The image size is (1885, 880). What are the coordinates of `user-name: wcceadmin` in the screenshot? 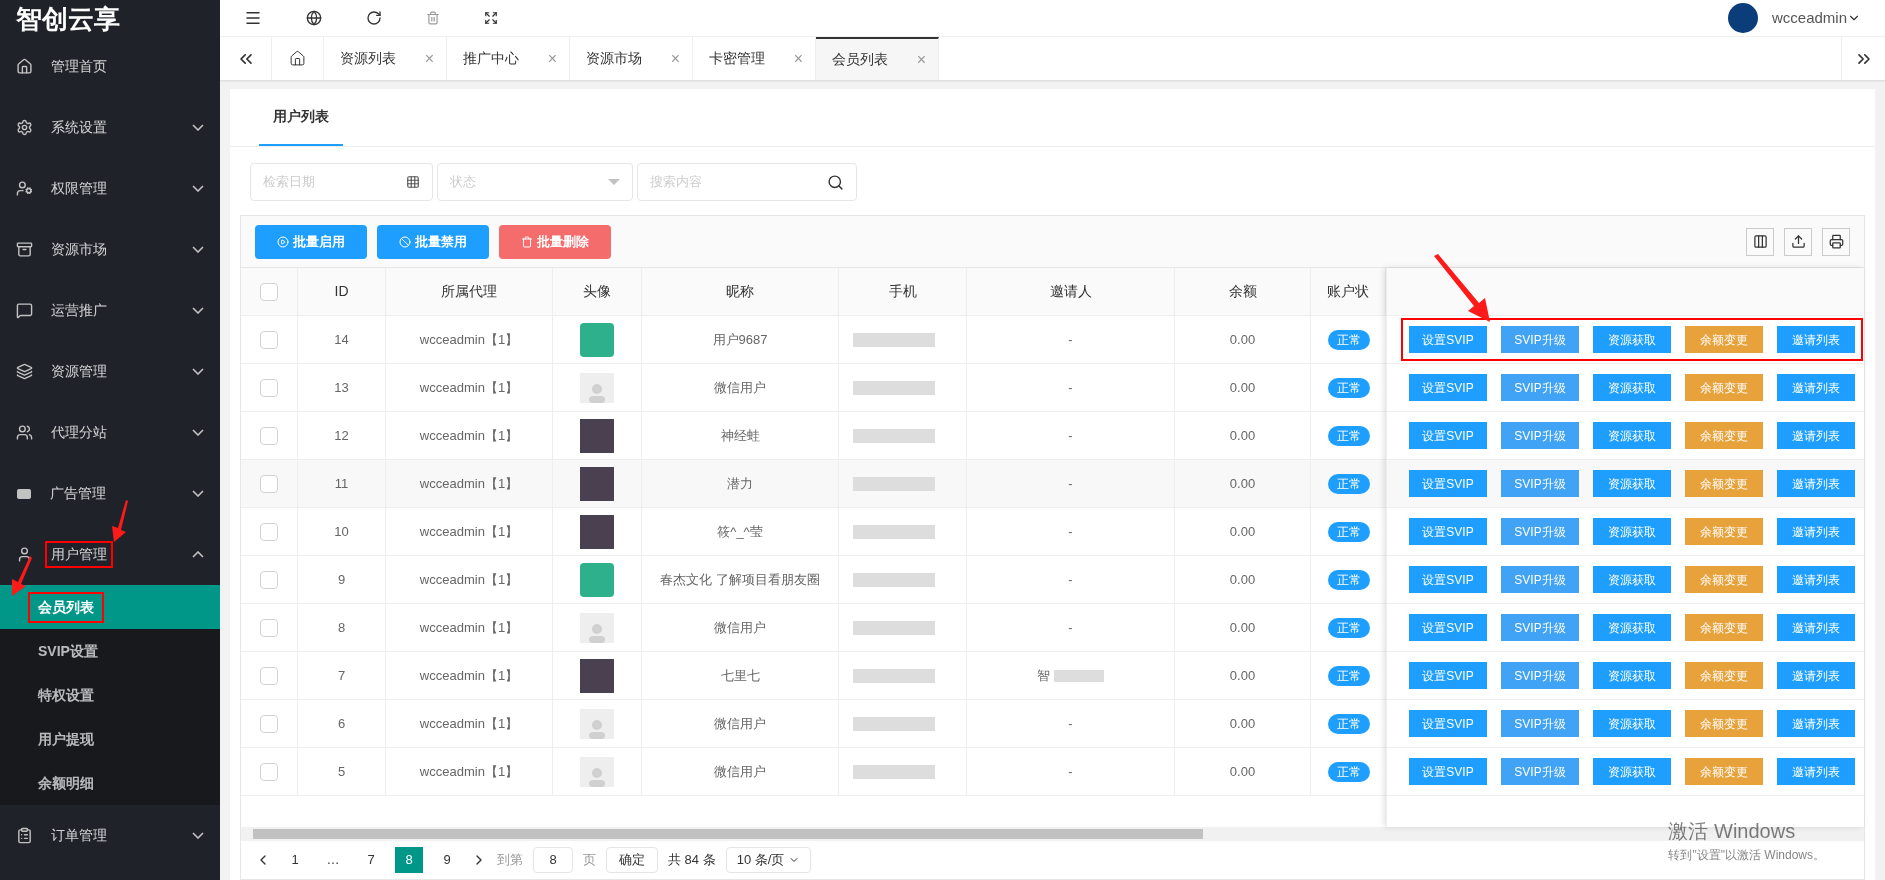 It's located at (1809, 18).